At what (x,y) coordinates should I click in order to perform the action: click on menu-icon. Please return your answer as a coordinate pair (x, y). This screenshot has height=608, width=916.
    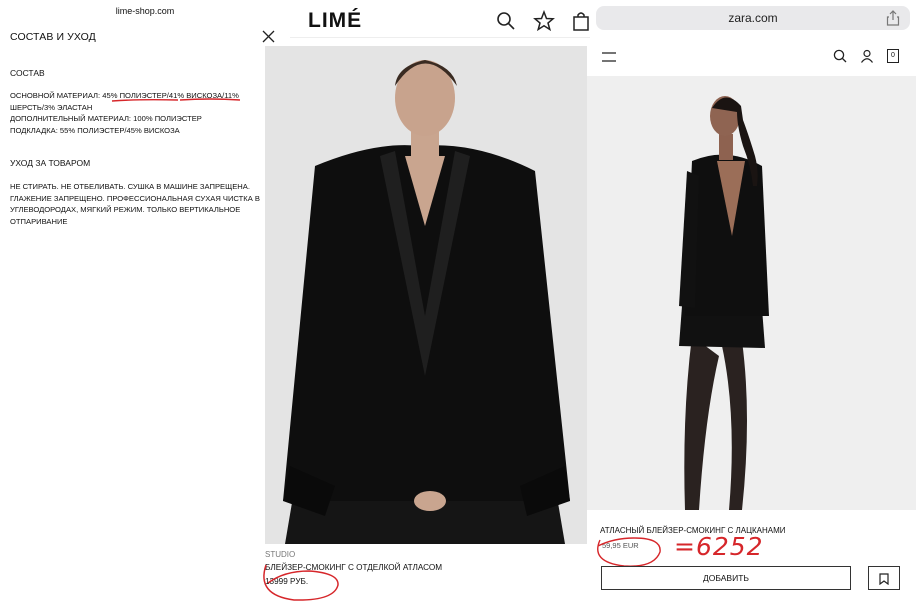
    Looking at the image, I should click on (609, 57).